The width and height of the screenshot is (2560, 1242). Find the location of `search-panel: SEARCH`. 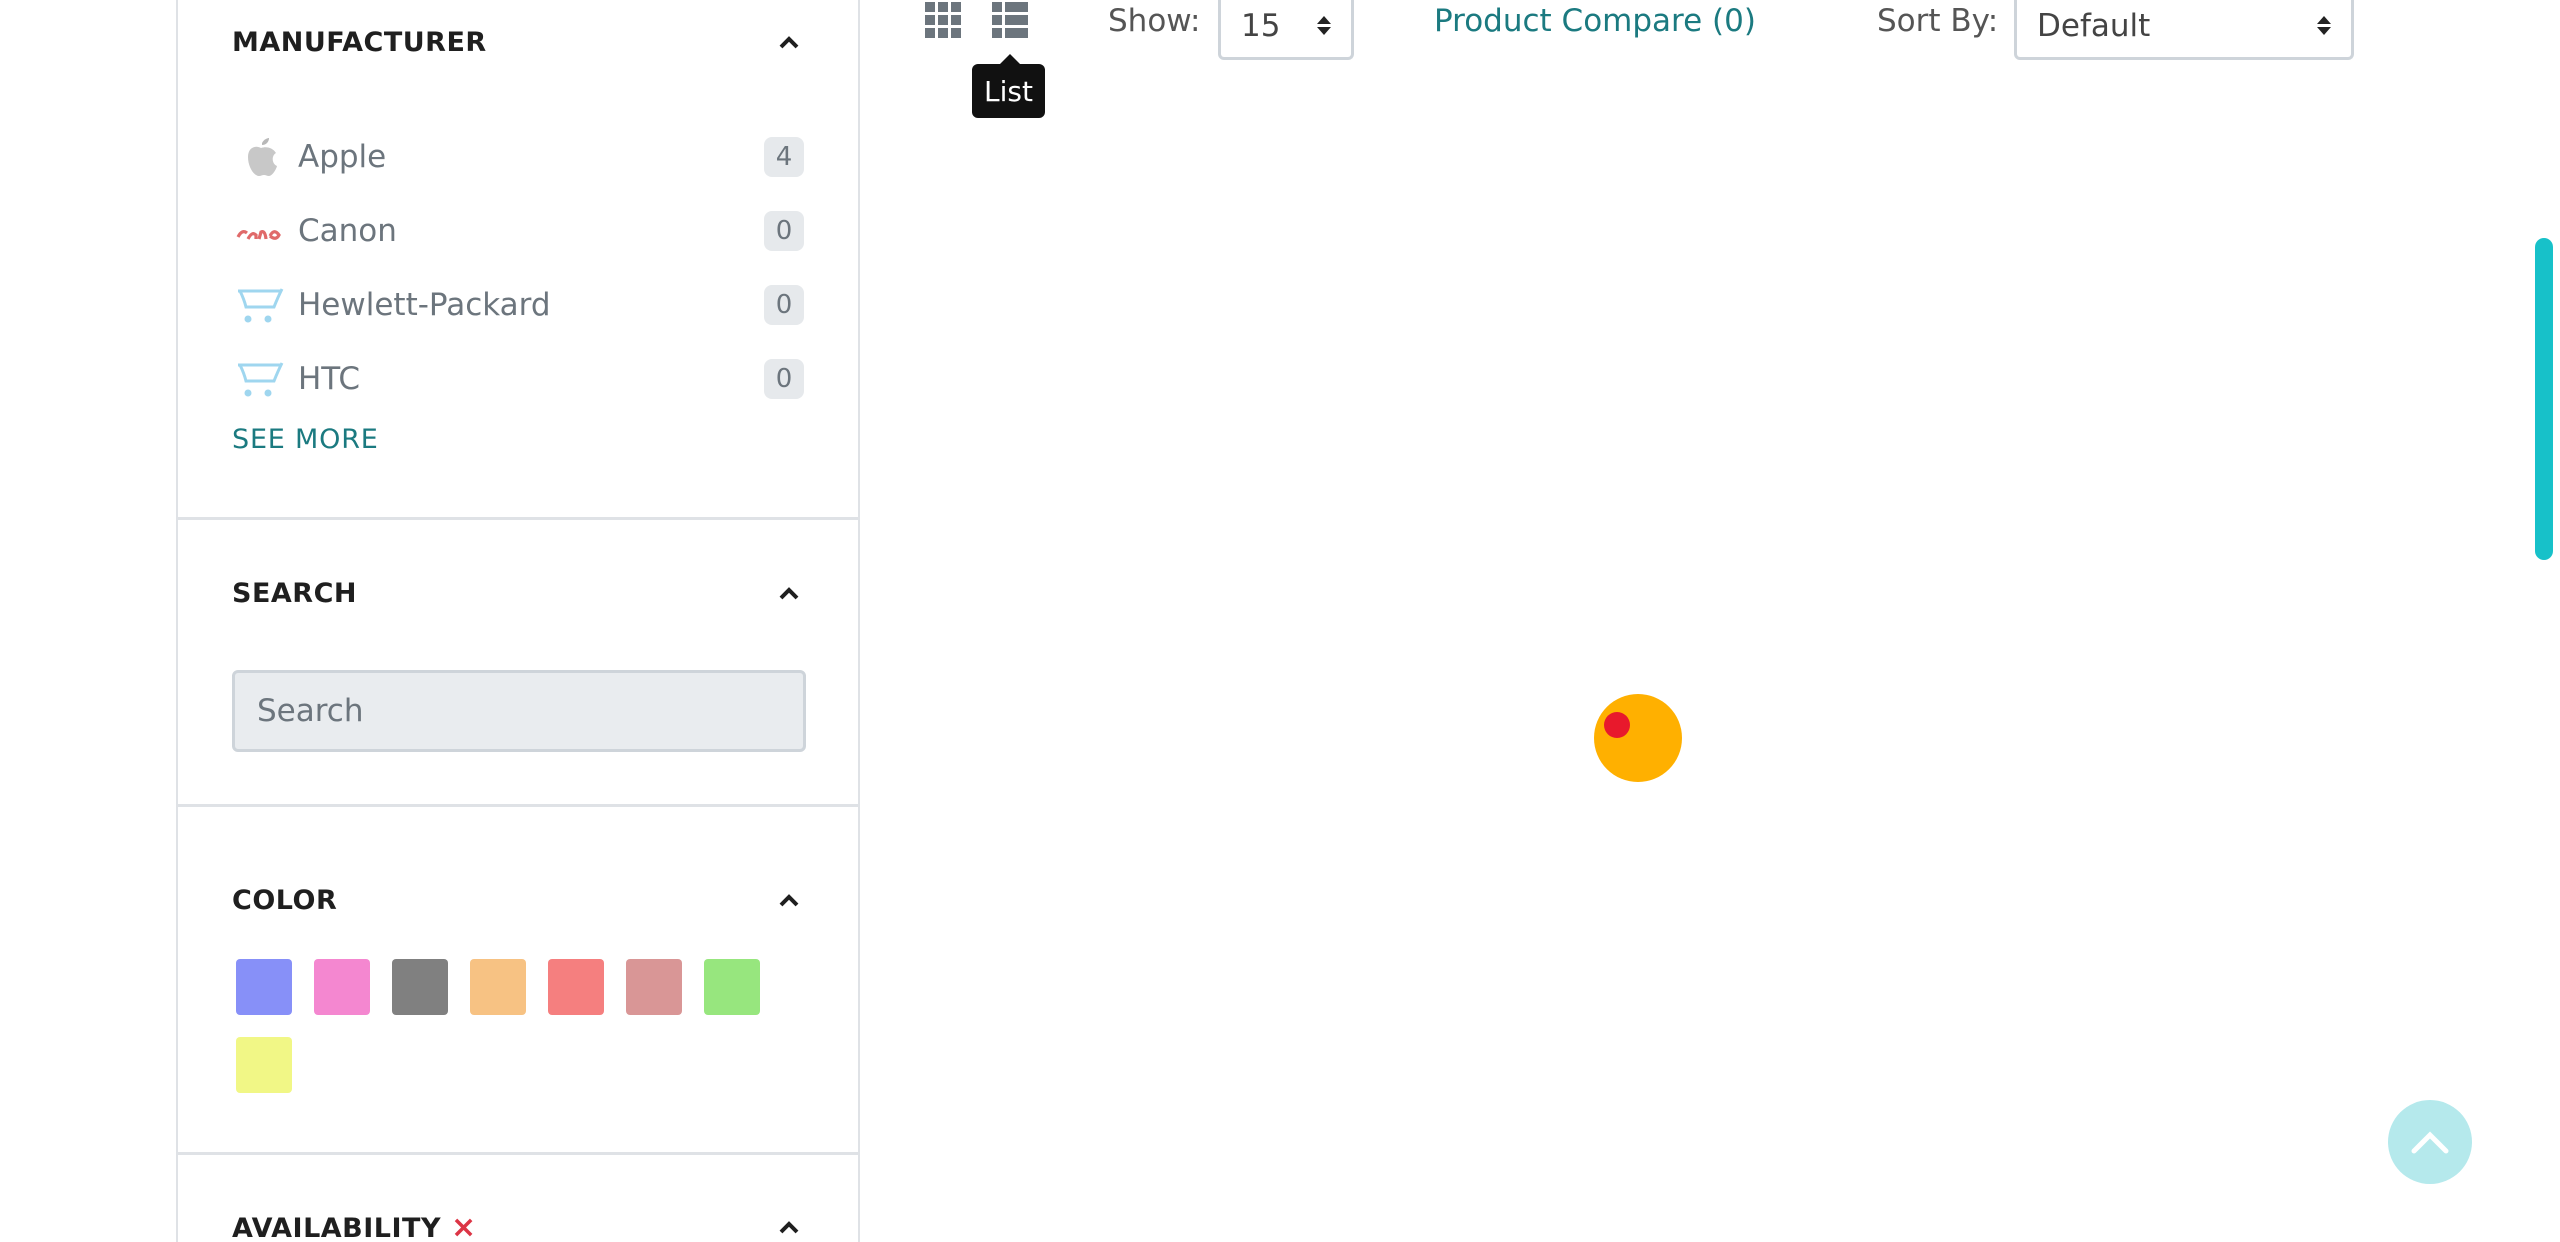

search-panel: SEARCH is located at coordinates (518, 663).